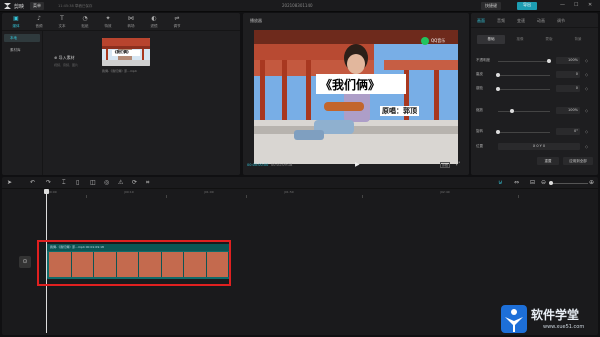  What do you see at coordinates (491, 39) in the screenshot?
I see `subtab-basic: 基础` at bounding box center [491, 39].